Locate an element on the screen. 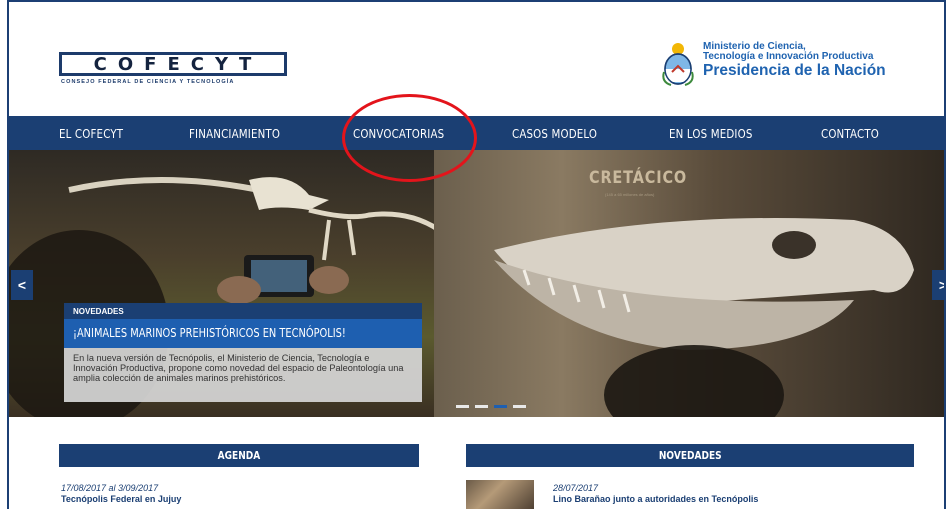 The height and width of the screenshot is (509, 951). agenda-item-title: Tecnópolis Federal en Jujuy is located at coordinates (121, 499).